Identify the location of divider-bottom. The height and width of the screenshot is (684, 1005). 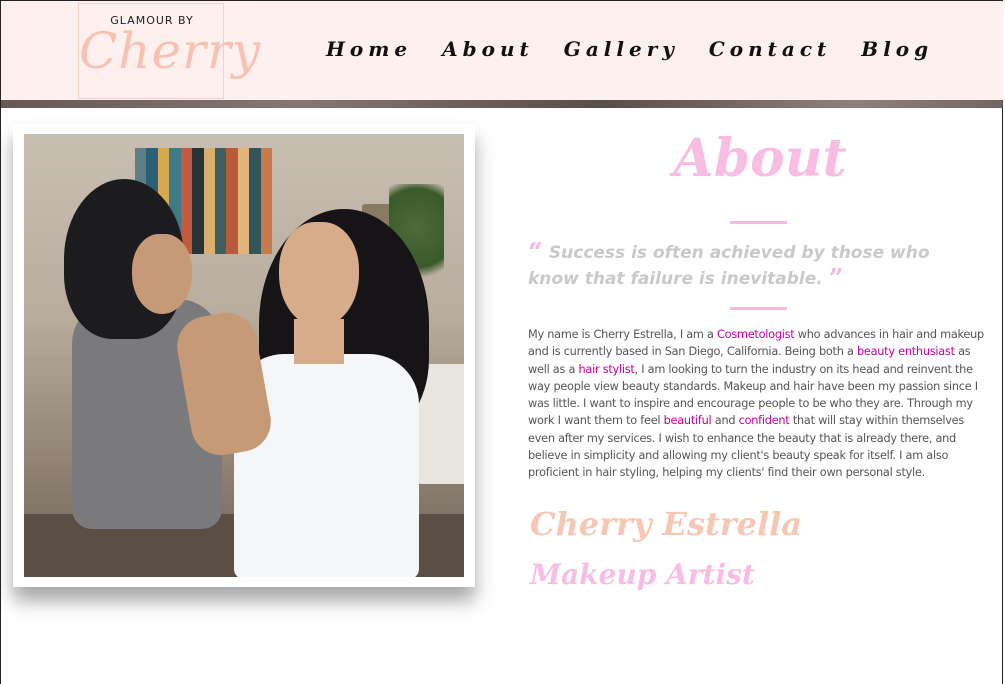
(758, 308).